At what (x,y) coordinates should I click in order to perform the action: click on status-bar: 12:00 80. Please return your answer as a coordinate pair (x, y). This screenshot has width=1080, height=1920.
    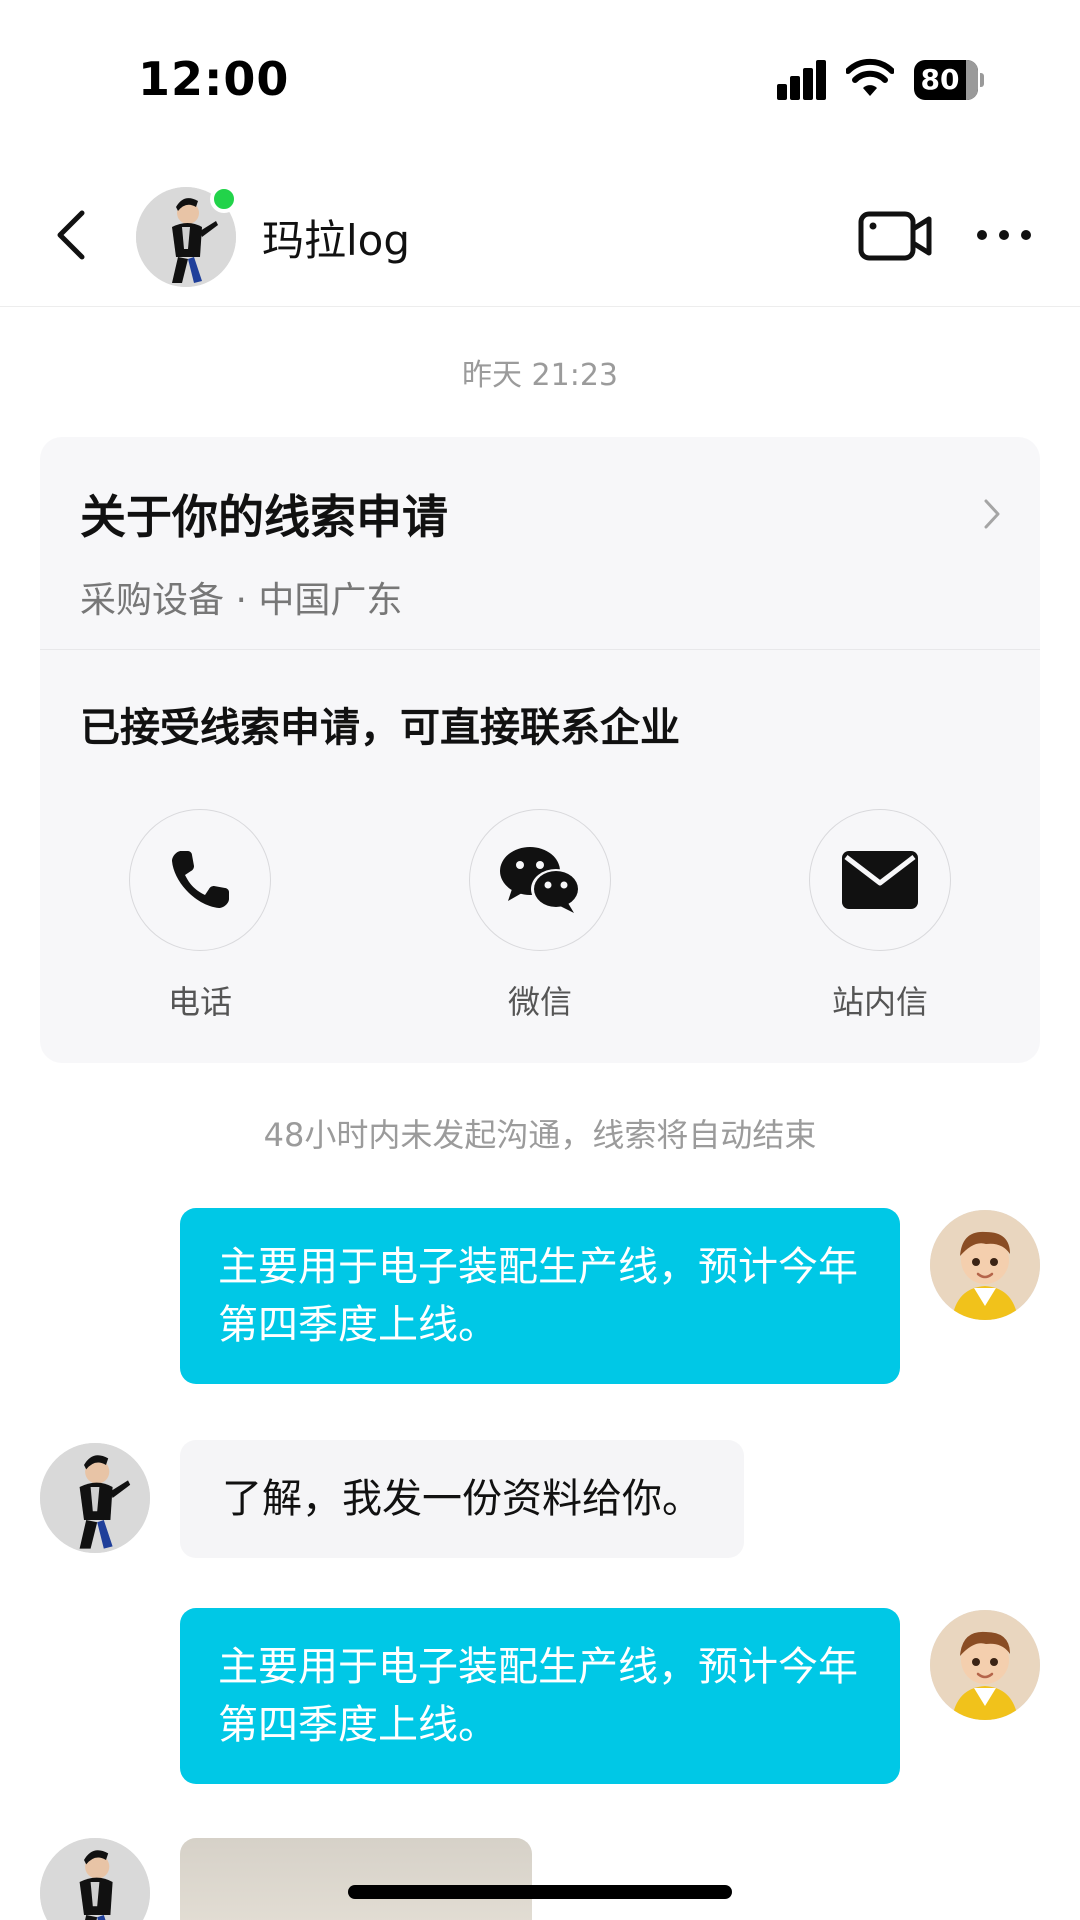
    Looking at the image, I should click on (540, 82).